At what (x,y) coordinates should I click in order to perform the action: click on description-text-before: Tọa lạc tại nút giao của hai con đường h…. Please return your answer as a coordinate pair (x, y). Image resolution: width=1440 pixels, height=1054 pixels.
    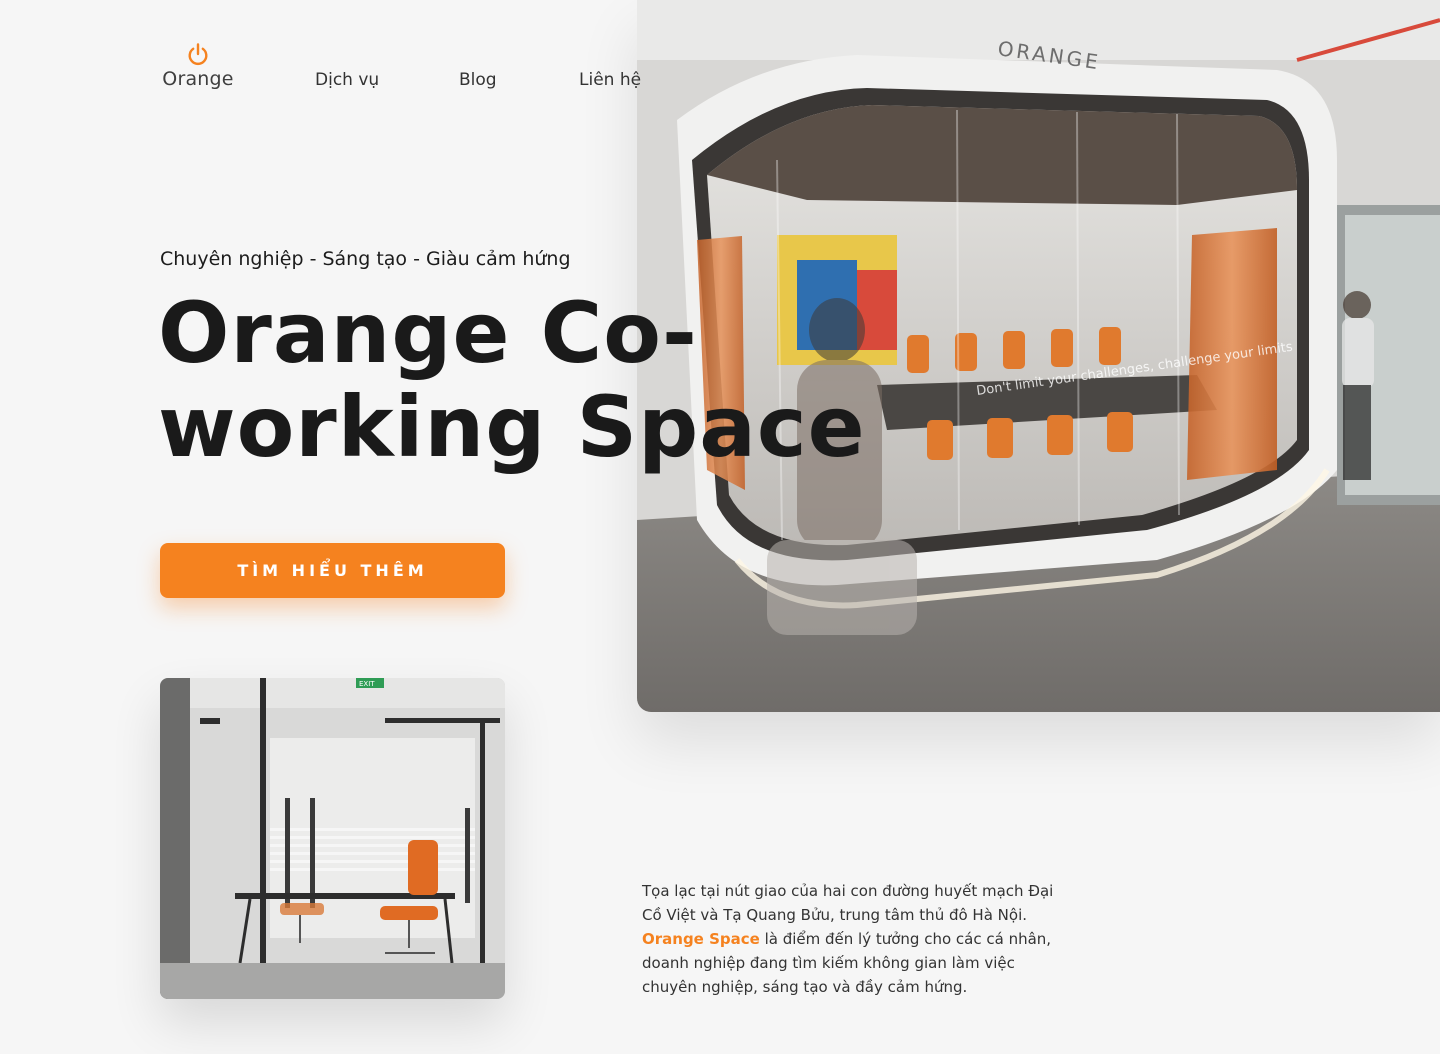
    Looking at the image, I should click on (848, 903).